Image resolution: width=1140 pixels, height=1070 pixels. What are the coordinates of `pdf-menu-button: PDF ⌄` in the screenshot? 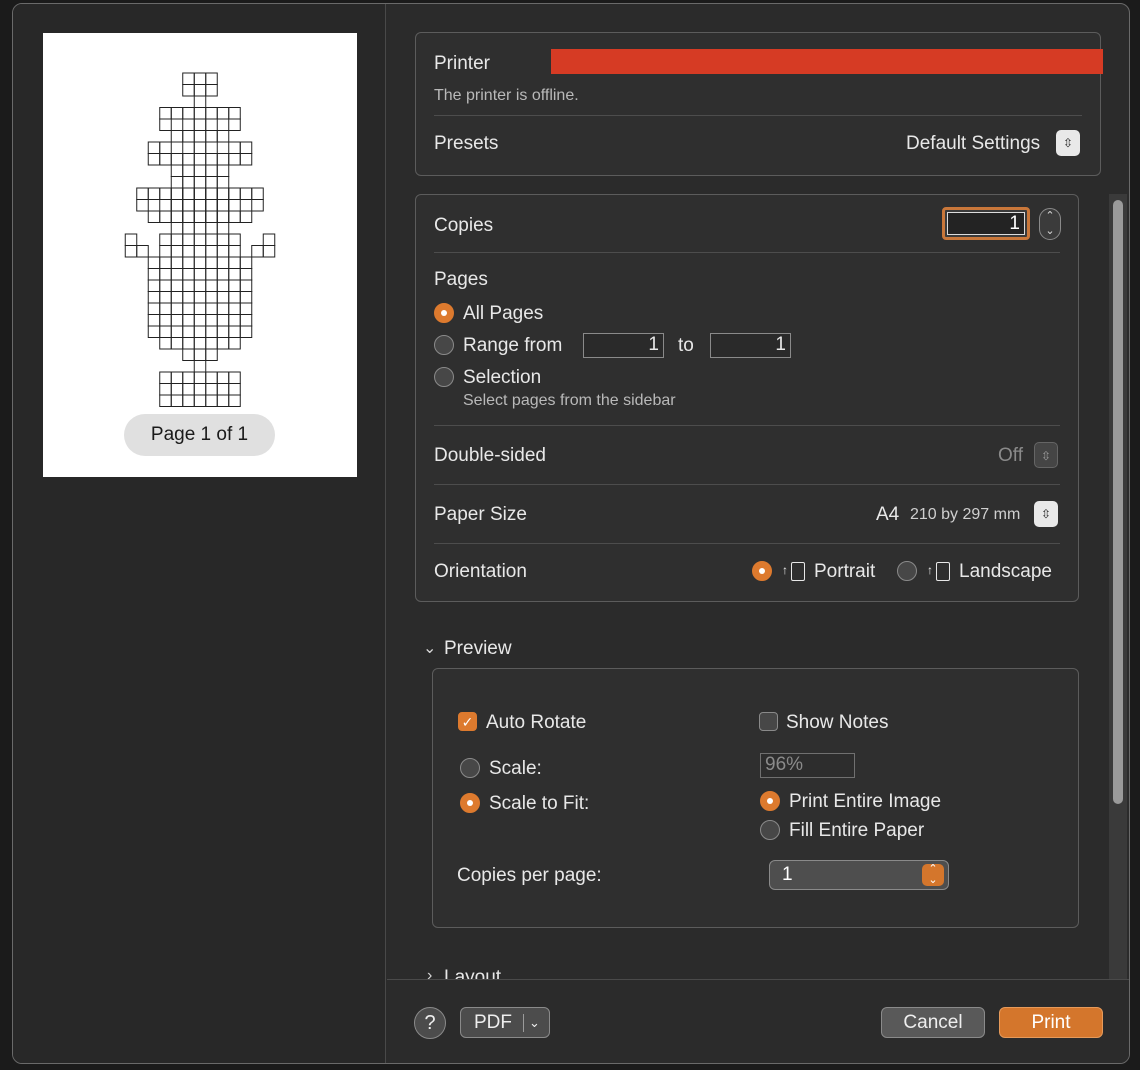 It's located at (505, 1022).